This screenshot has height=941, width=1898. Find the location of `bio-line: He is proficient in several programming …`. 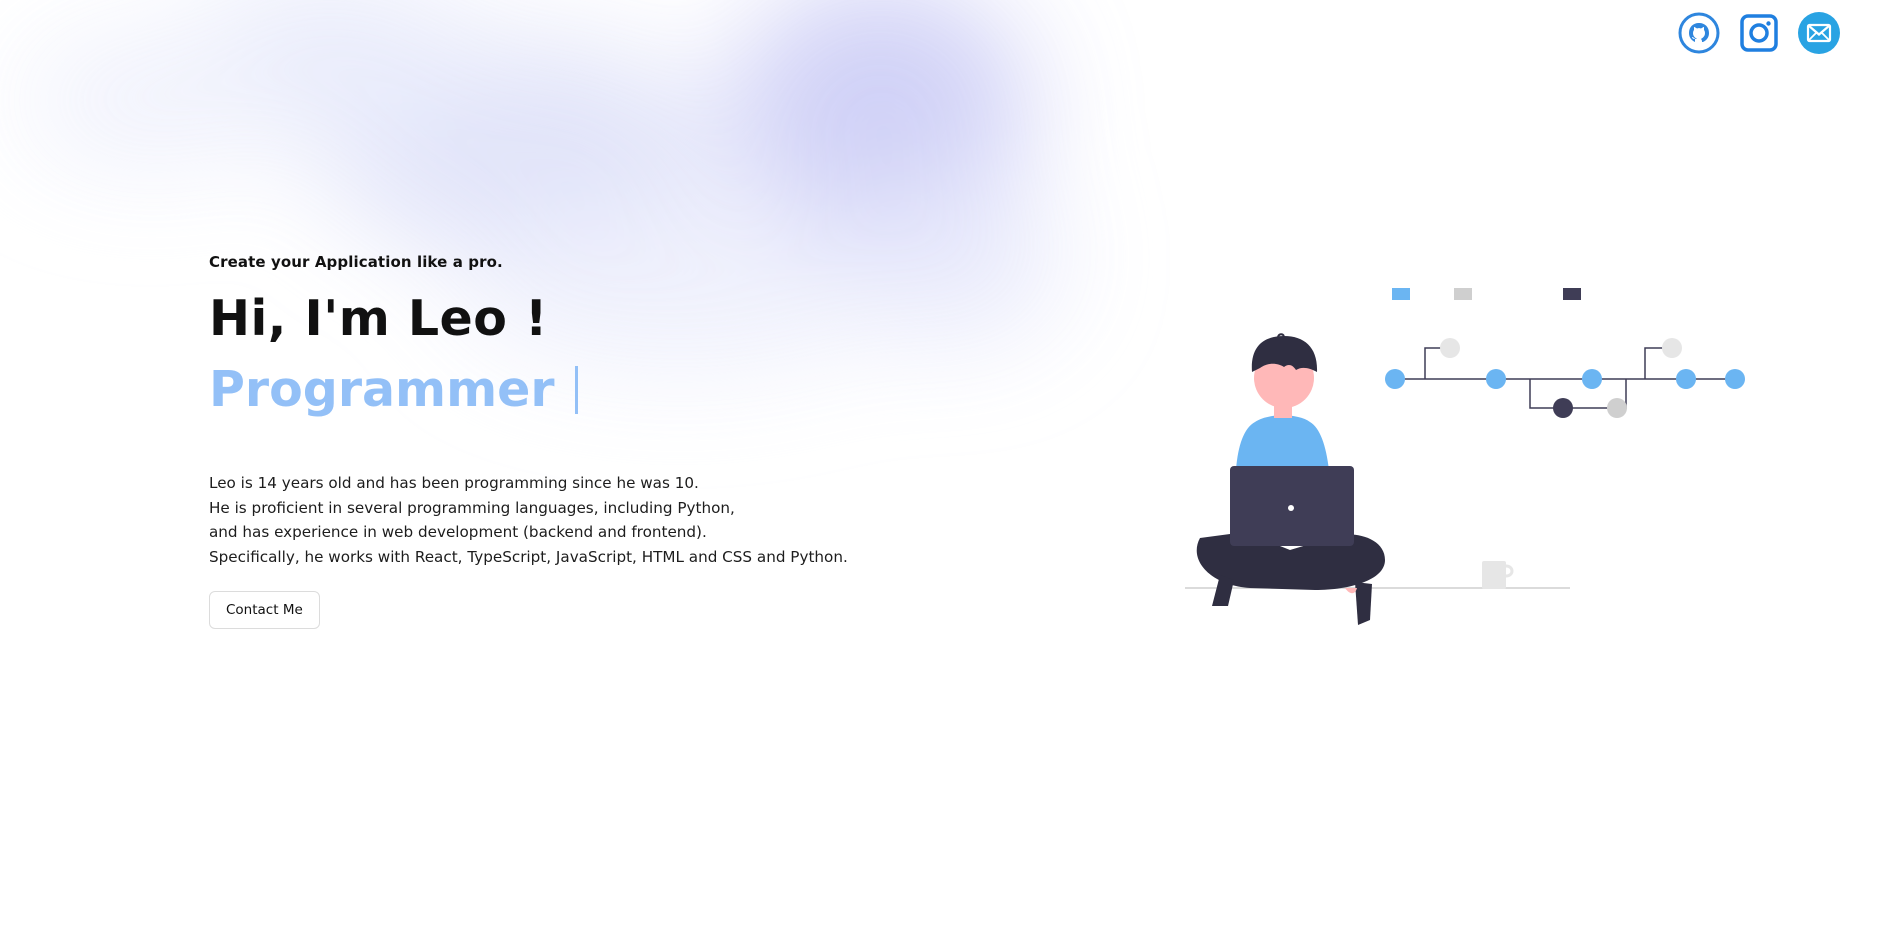

bio-line: He is proficient in several programming … is located at coordinates (472, 507).